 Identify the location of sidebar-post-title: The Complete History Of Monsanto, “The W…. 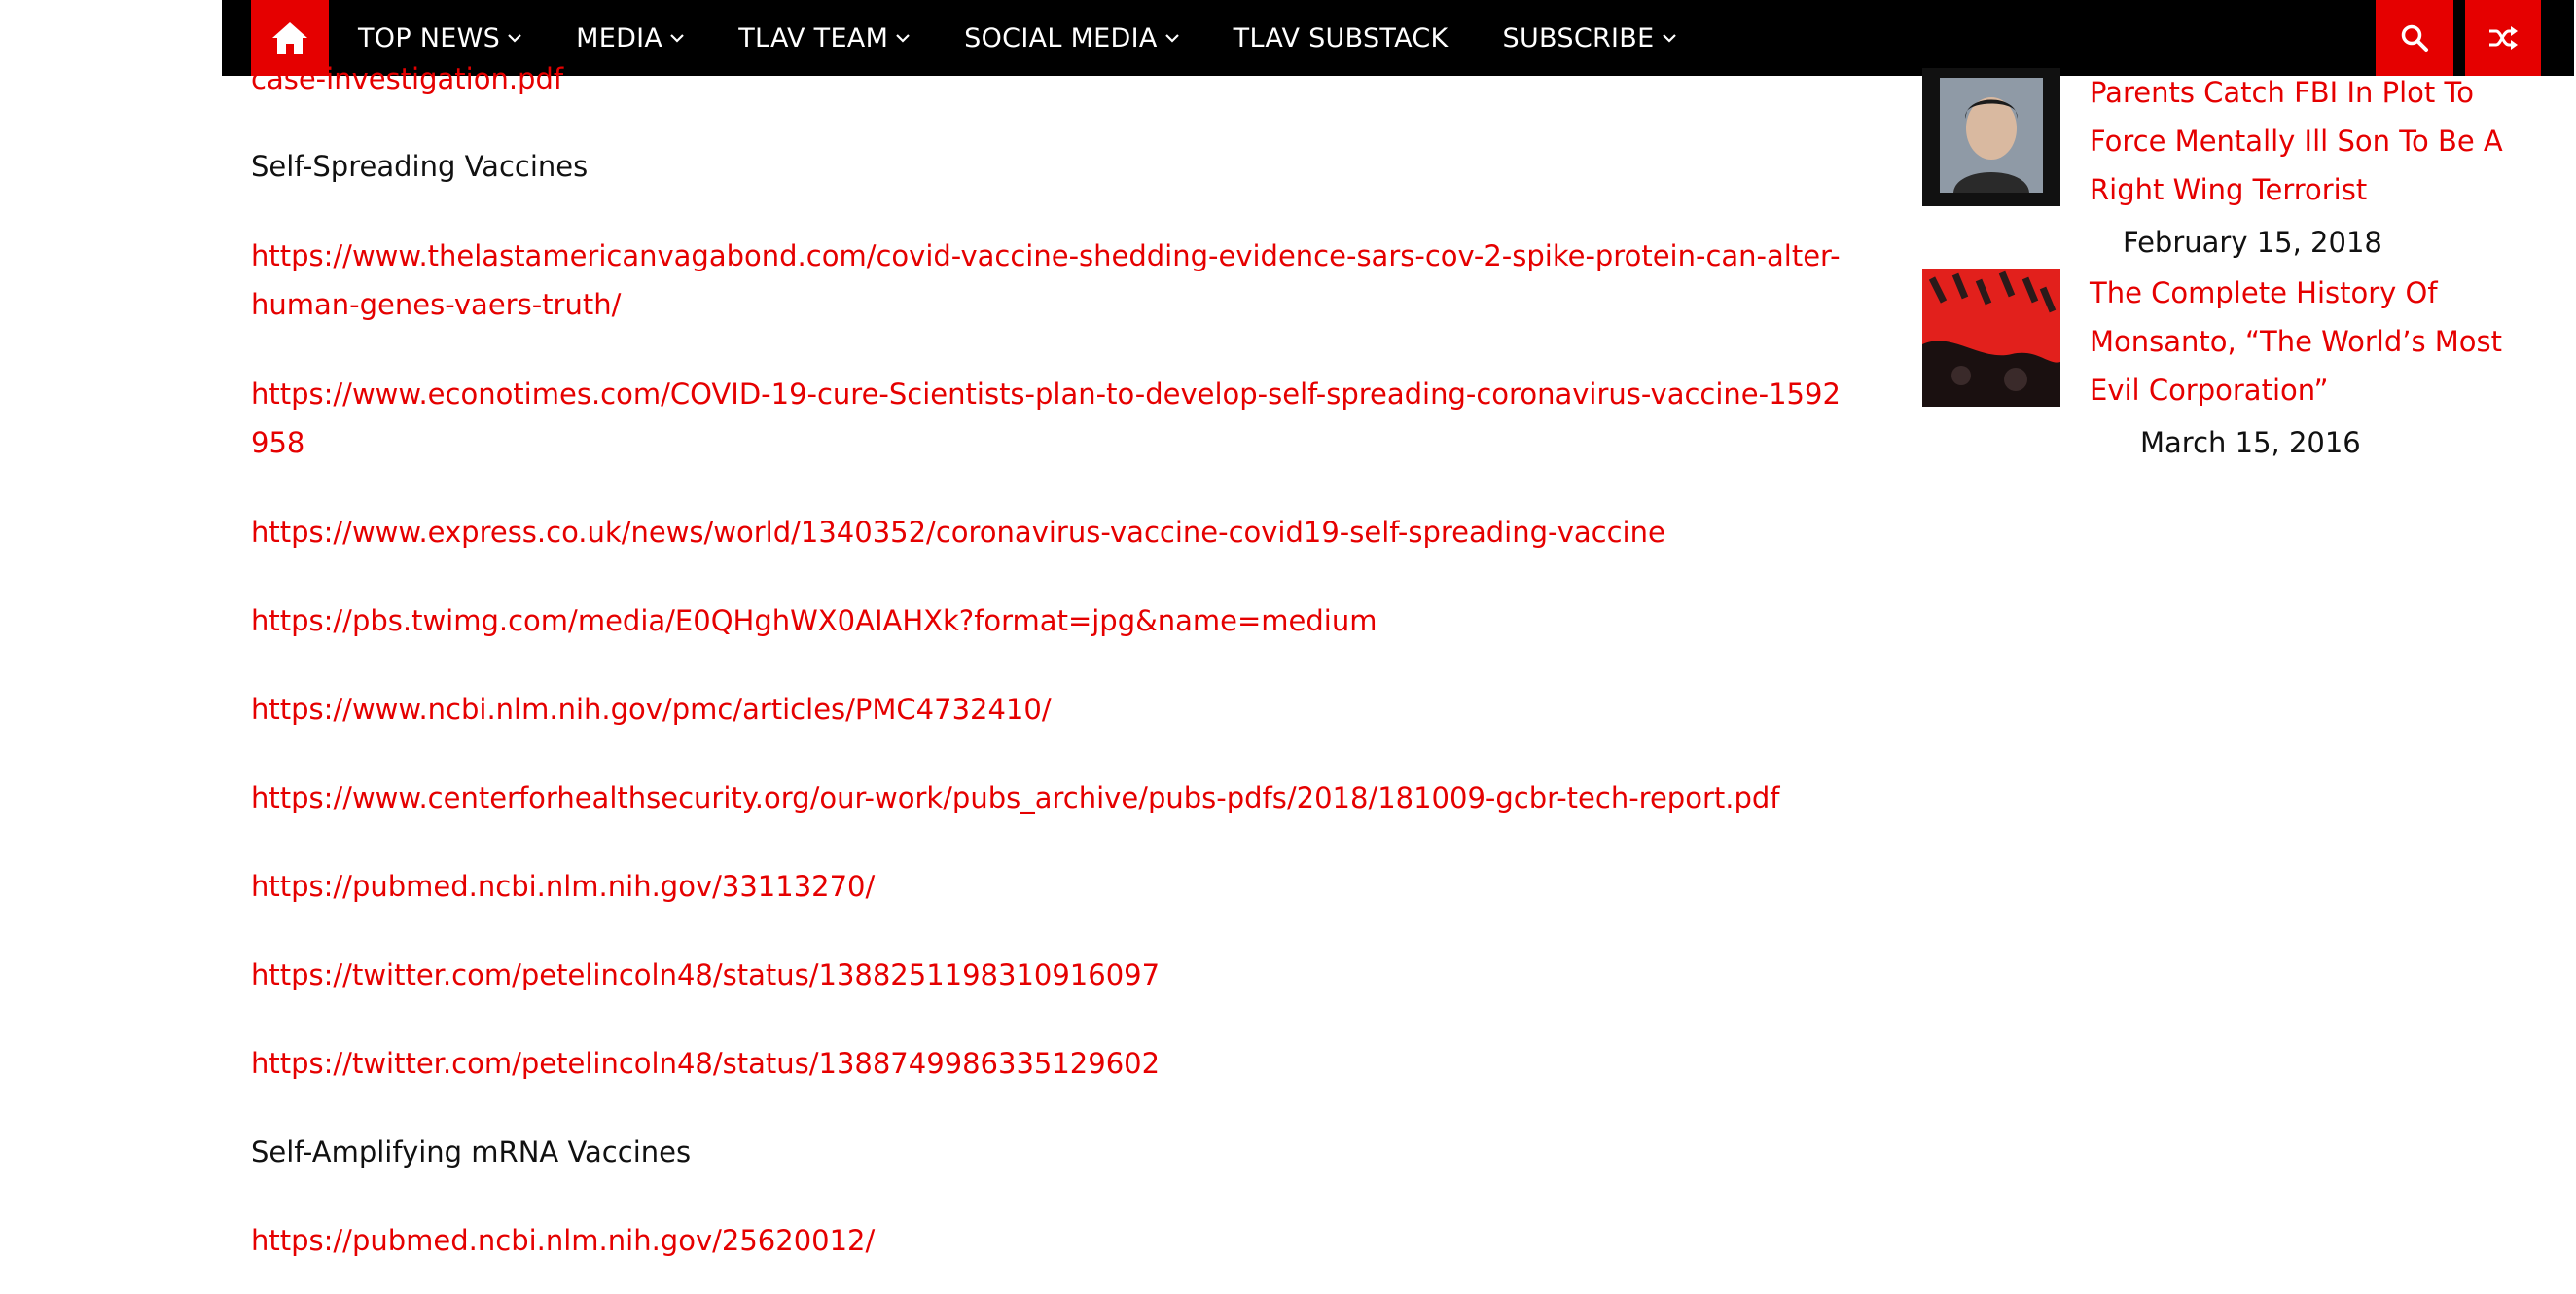
(2323, 341).